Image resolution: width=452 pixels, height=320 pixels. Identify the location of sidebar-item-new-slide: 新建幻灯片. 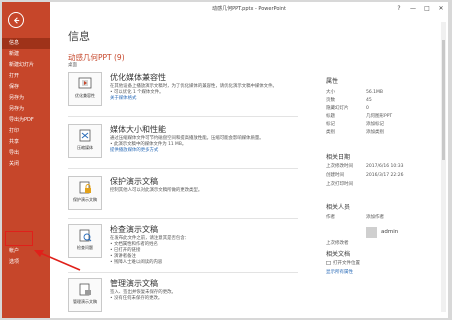
(26, 65).